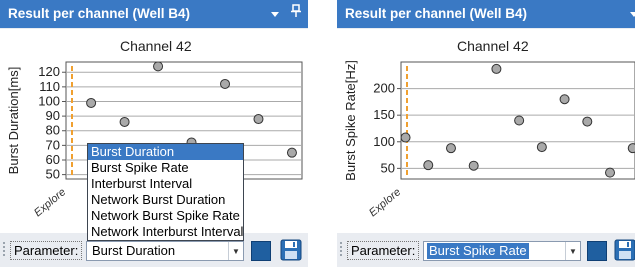 The image size is (635, 267). I want to click on y-tick-label: 120, so click(49, 71).